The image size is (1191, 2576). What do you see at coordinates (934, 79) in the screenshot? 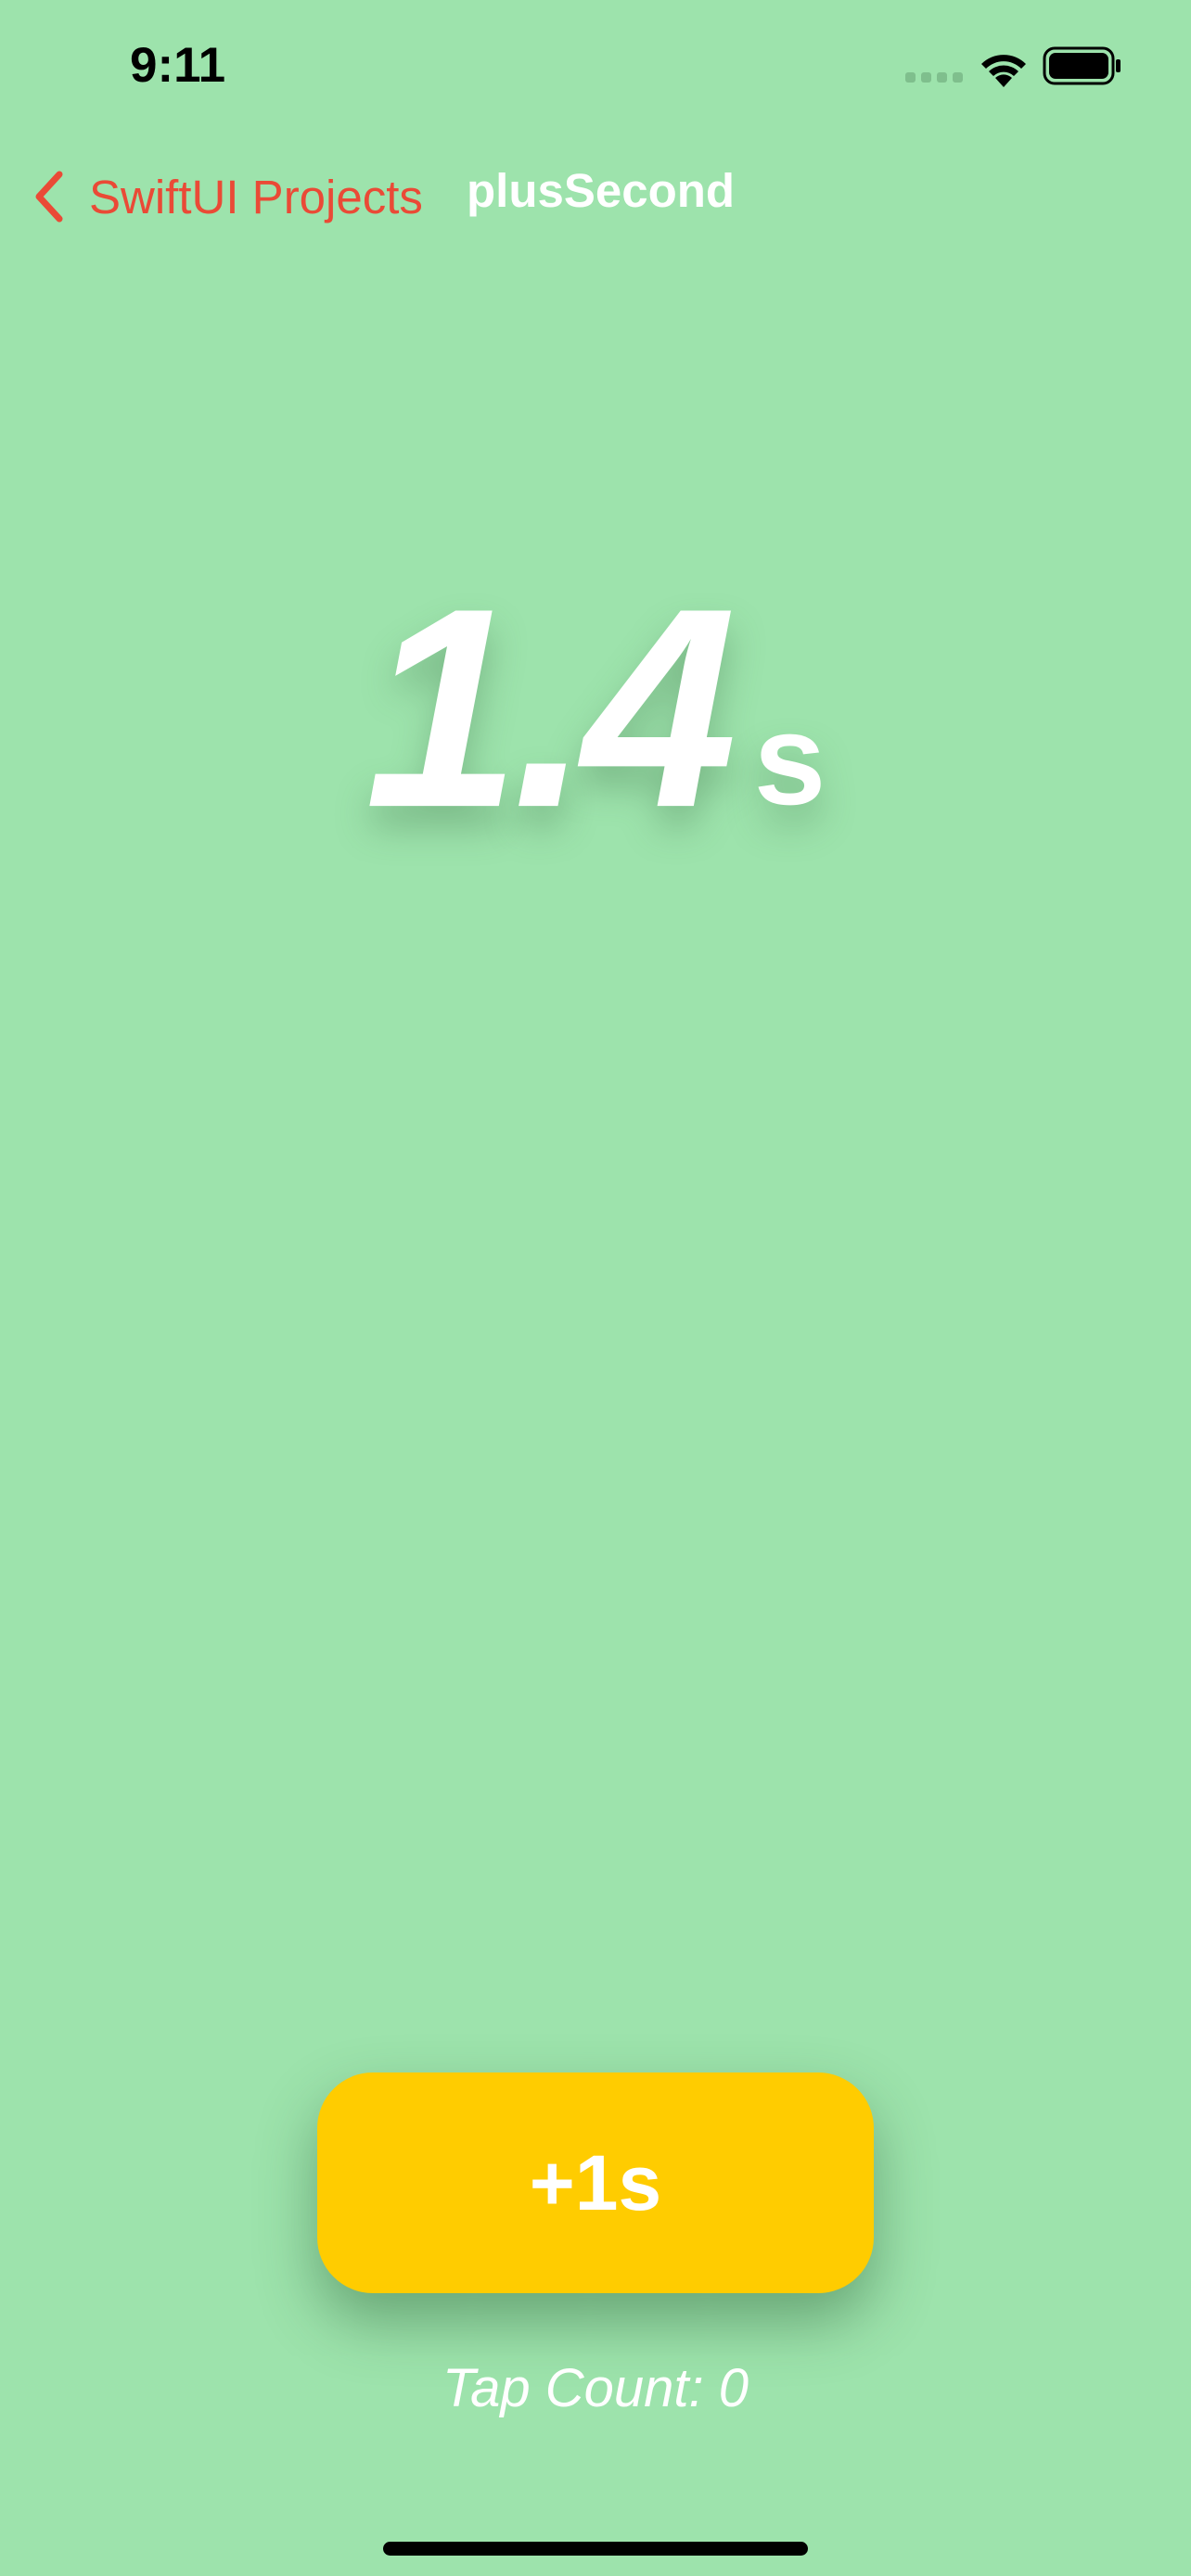
I see `cellular-signal-icon` at bounding box center [934, 79].